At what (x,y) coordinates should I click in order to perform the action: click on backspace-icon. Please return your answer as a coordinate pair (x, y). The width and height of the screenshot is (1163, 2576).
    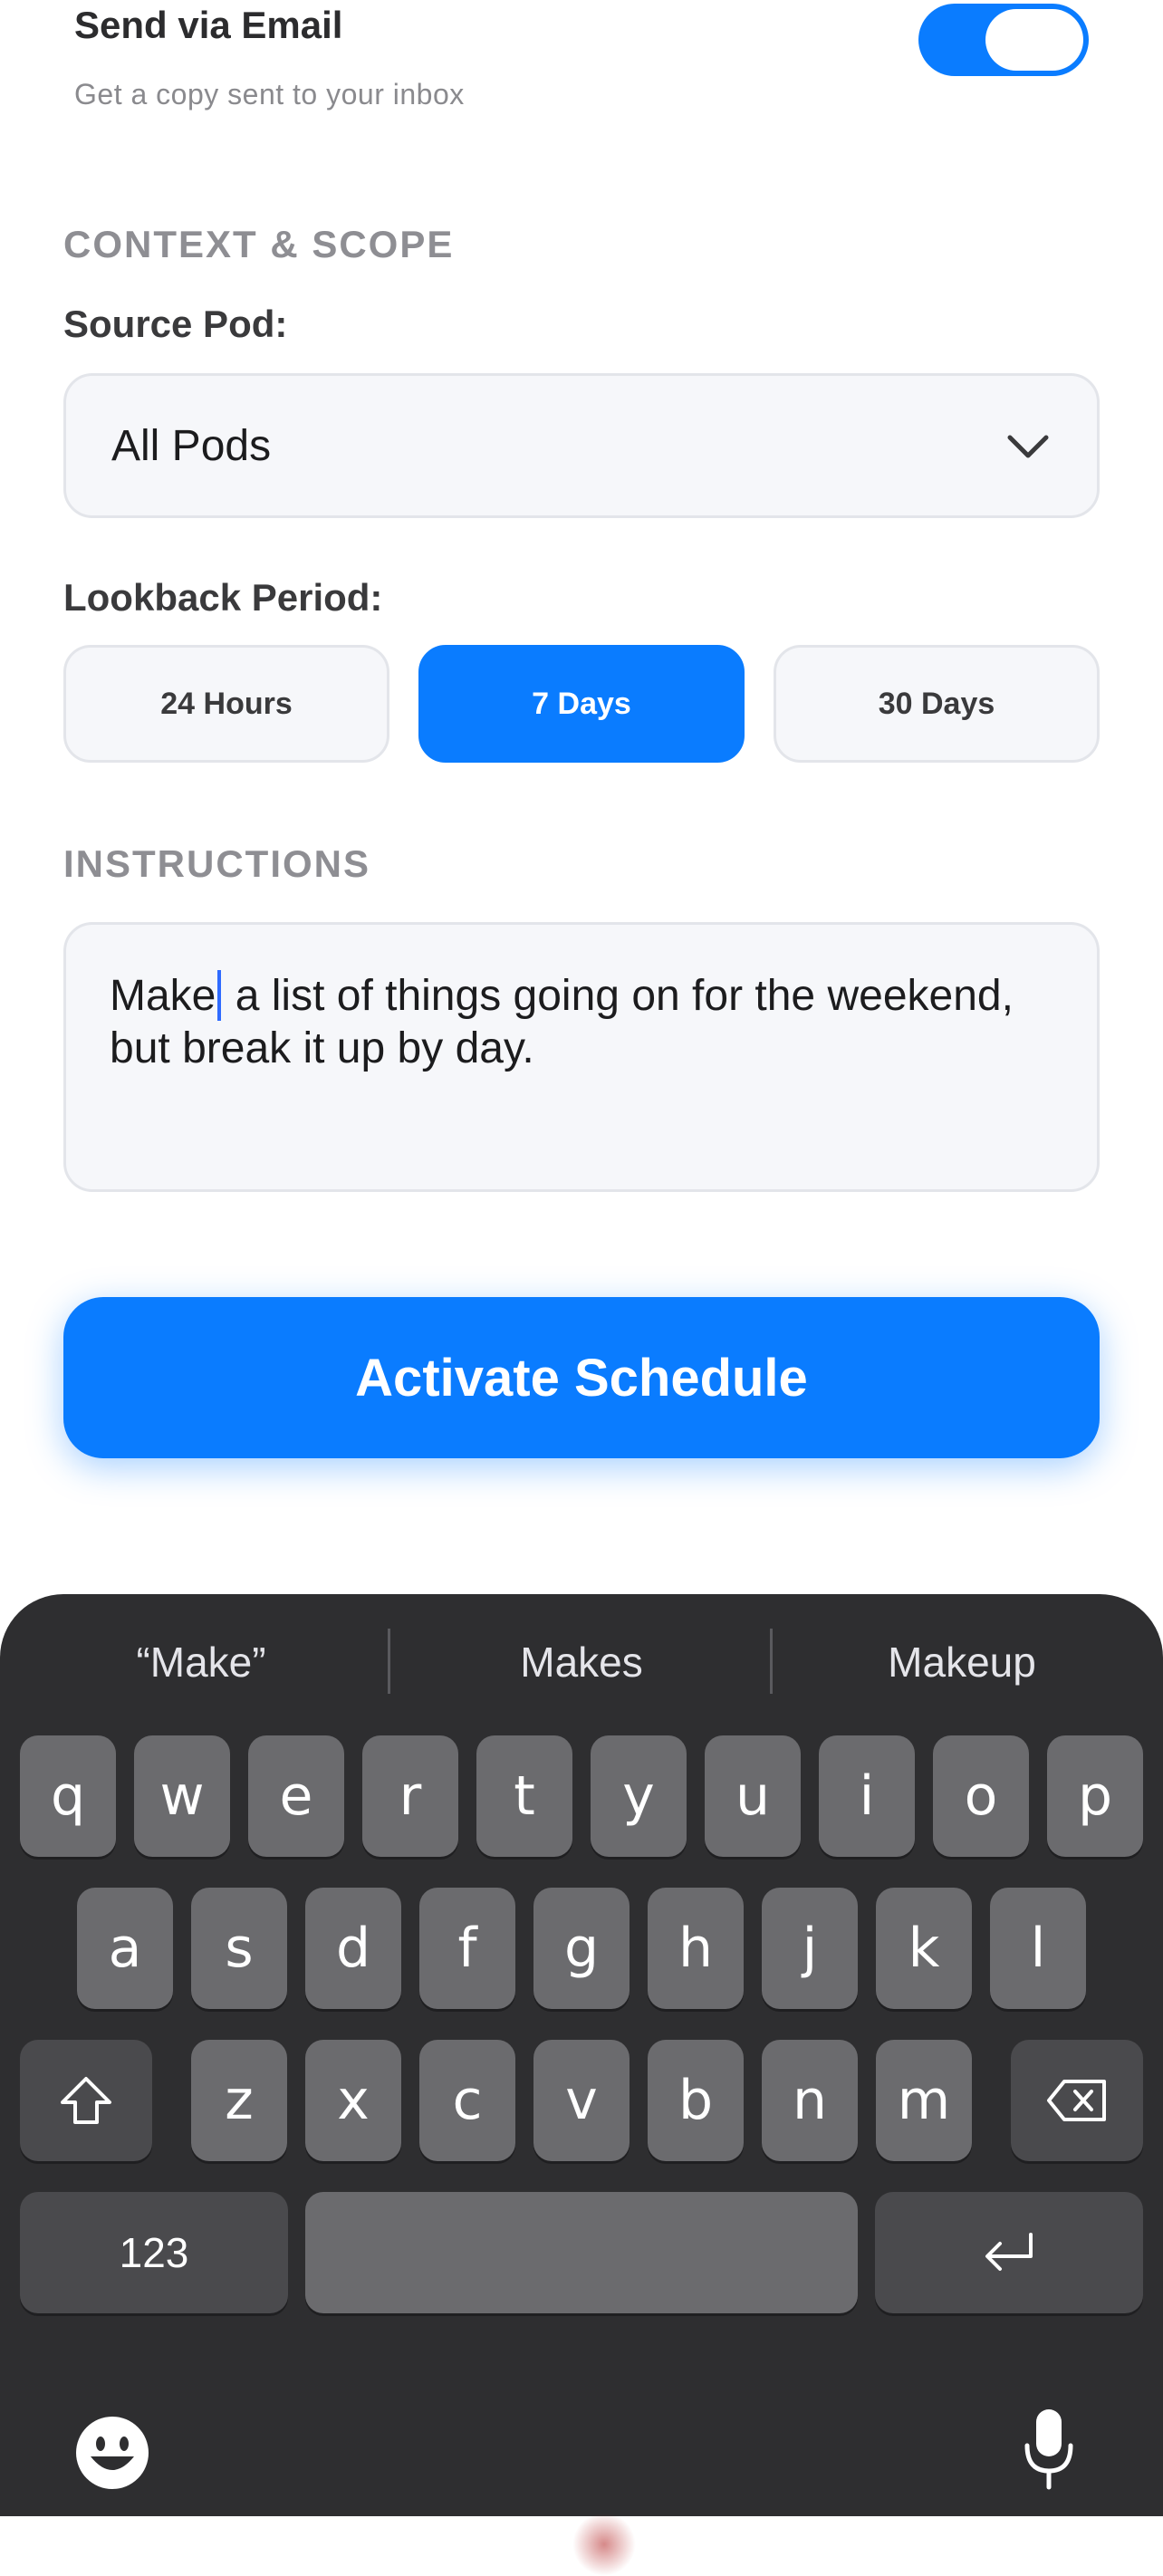
    Looking at the image, I should click on (1076, 2100).